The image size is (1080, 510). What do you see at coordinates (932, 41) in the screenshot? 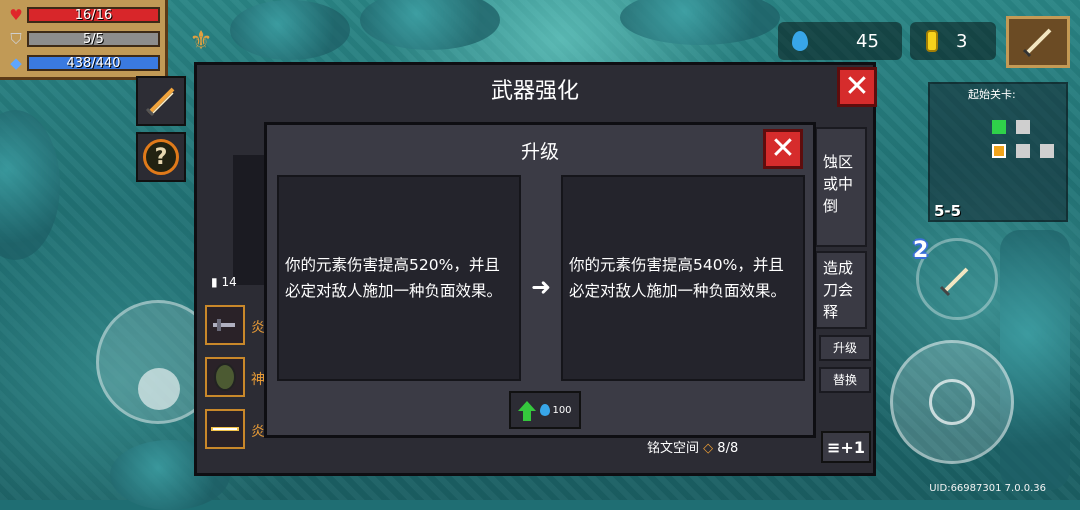
I see `coin-icon` at bounding box center [932, 41].